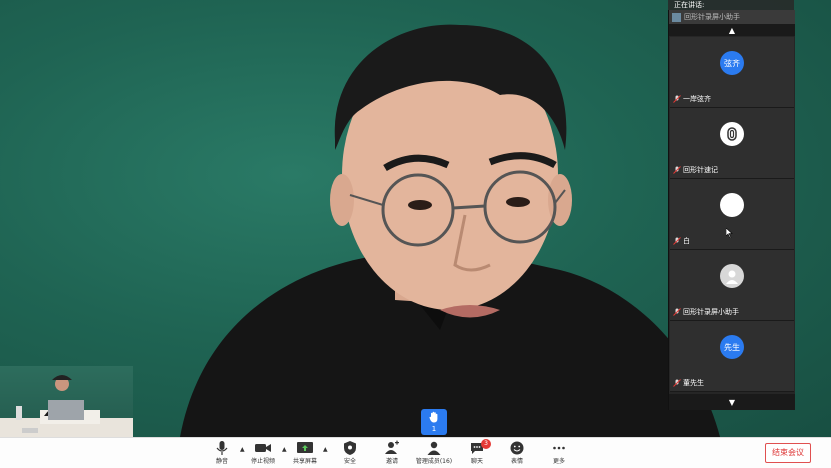  I want to click on participant-thumbnail, so click(676, 17).